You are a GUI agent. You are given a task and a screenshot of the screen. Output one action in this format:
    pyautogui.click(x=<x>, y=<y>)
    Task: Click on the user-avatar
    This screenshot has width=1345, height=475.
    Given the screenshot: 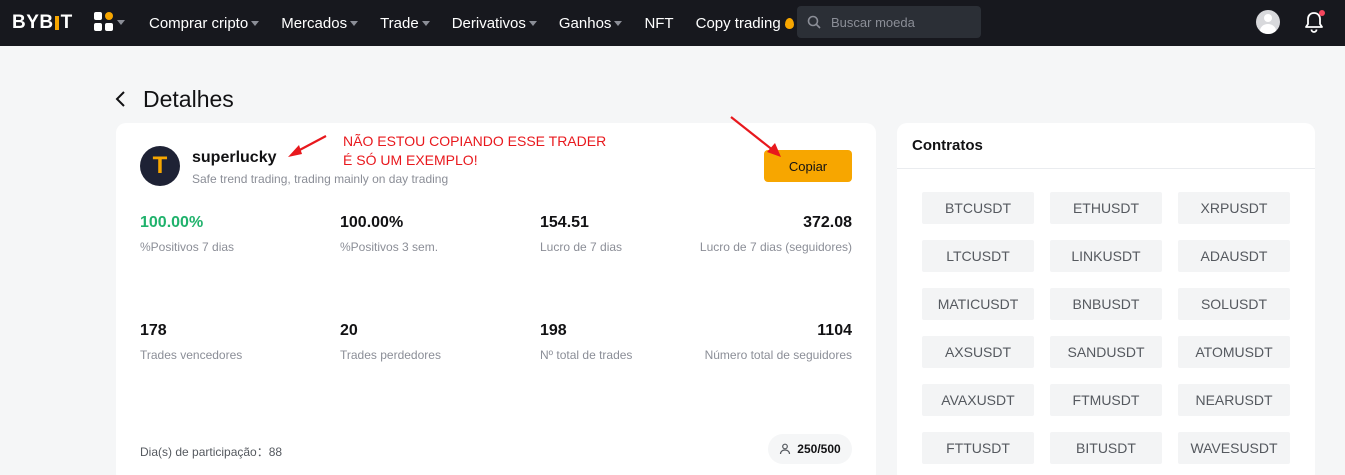 What is the action you would take?
    pyautogui.click(x=1268, y=22)
    